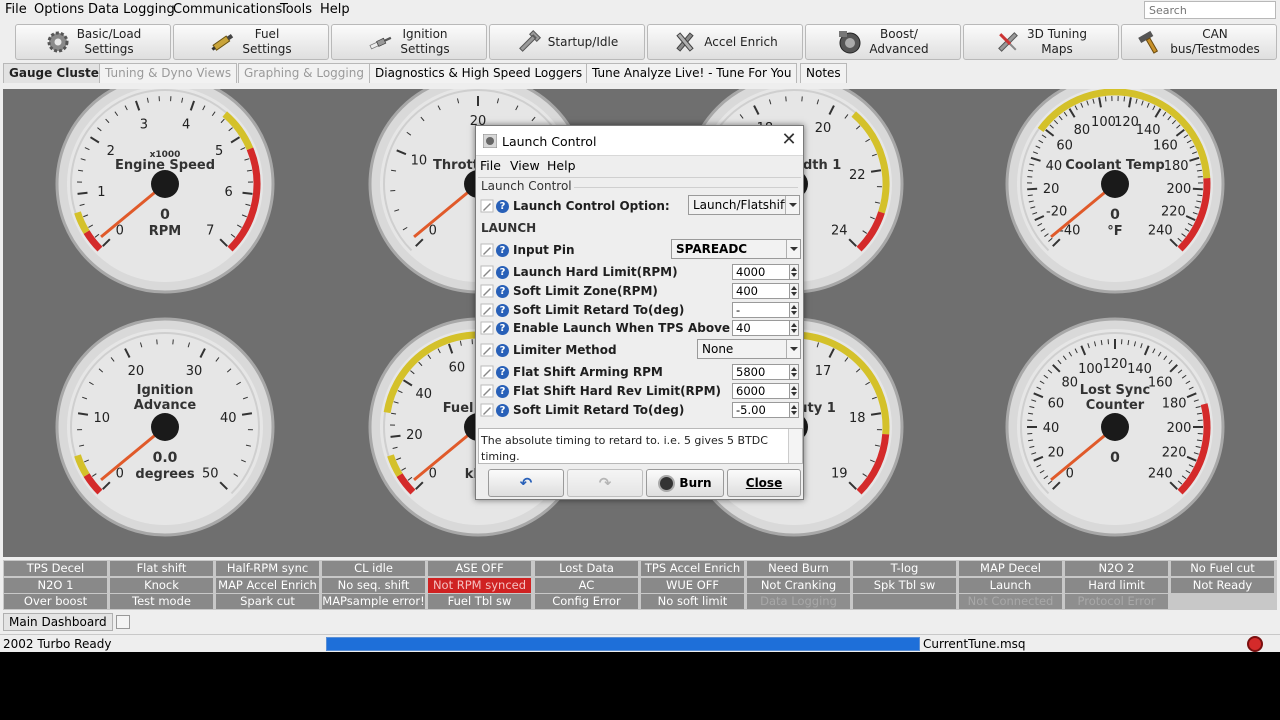 Image resolution: width=1280 pixels, height=720 pixels. What do you see at coordinates (373, 568) in the screenshot?
I see `indicator-cl-idle: CL idle` at bounding box center [373, 568].